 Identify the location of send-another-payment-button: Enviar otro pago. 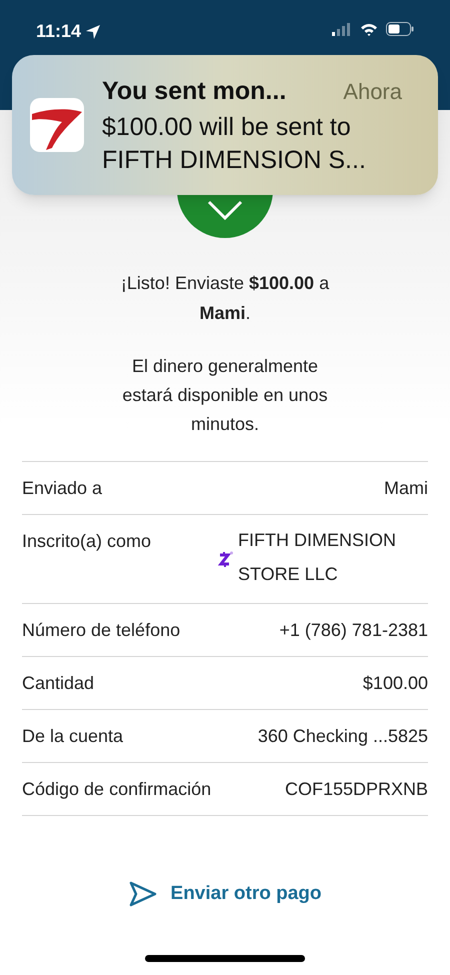
(225, 894).